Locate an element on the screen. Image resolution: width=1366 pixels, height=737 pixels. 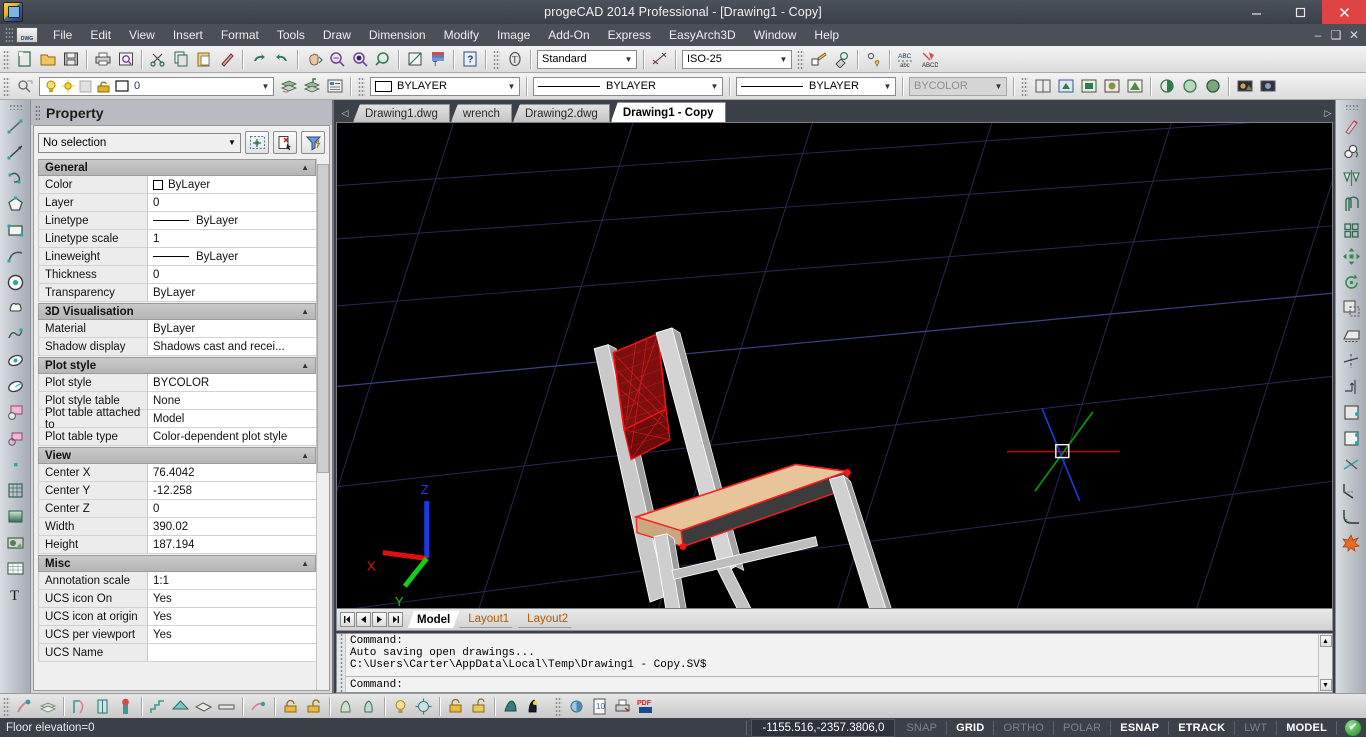
layer-states-icon is located at coordinates (334, 86).